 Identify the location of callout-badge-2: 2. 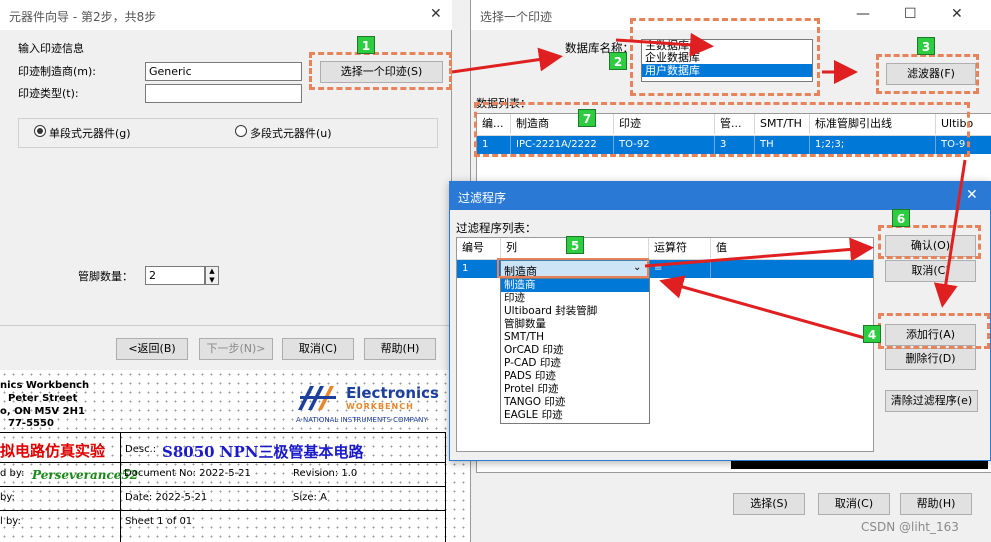
(618, 61).